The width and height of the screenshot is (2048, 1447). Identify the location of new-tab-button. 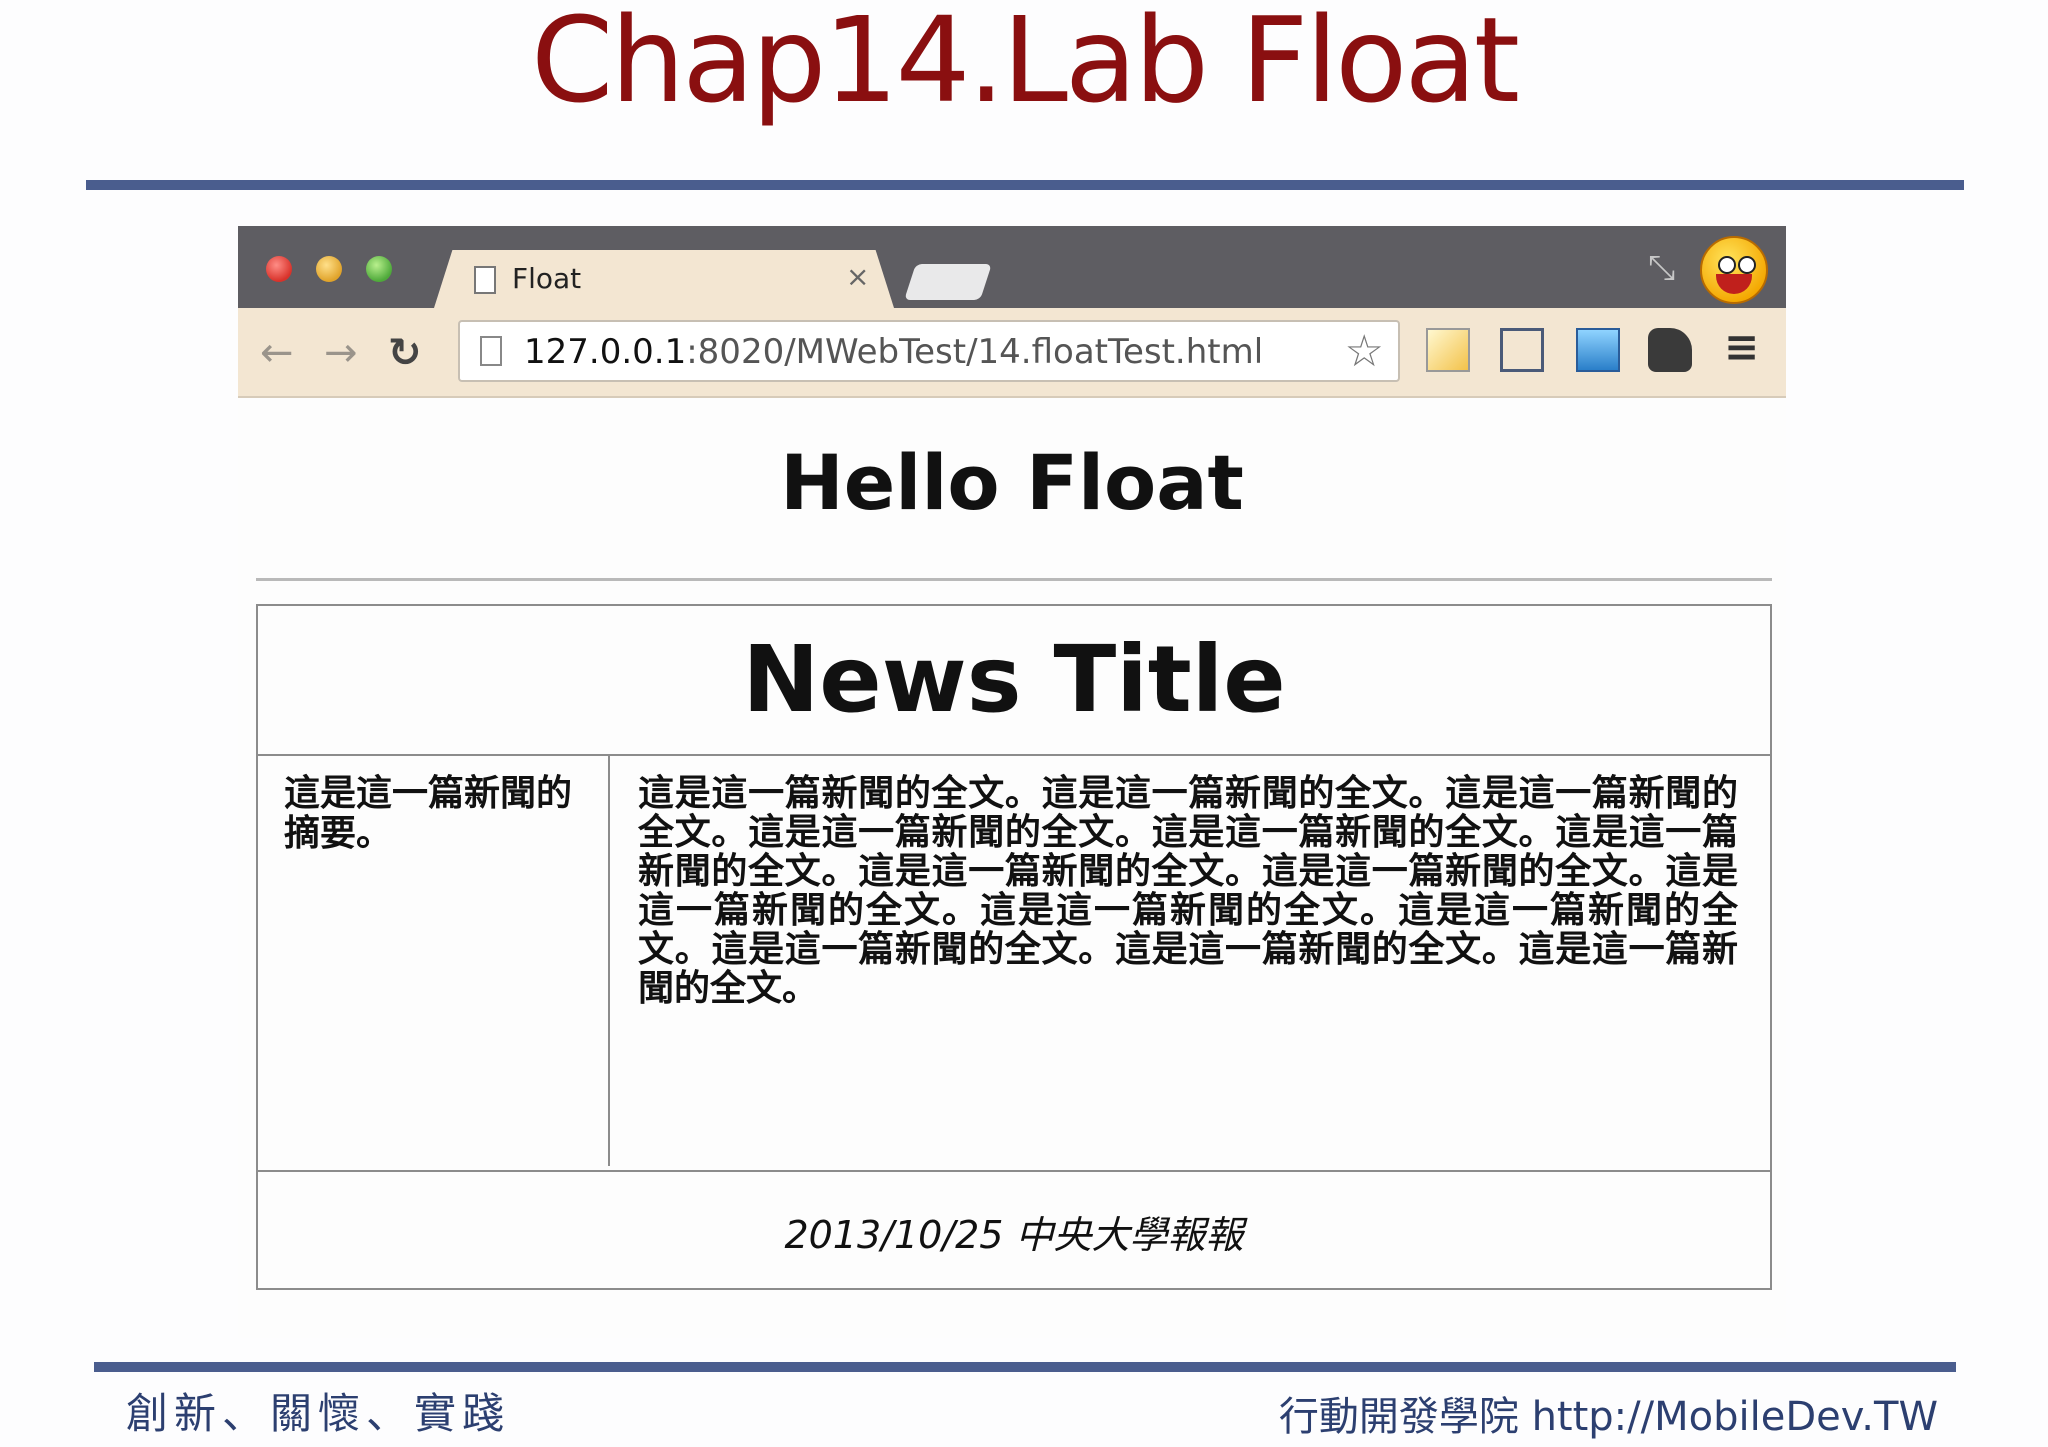
(948, 282).